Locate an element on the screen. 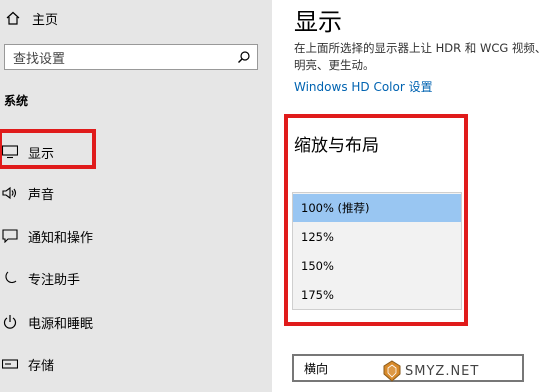 The image size is (553, 392). display-highlight-box is located at coordinates (48, 149).